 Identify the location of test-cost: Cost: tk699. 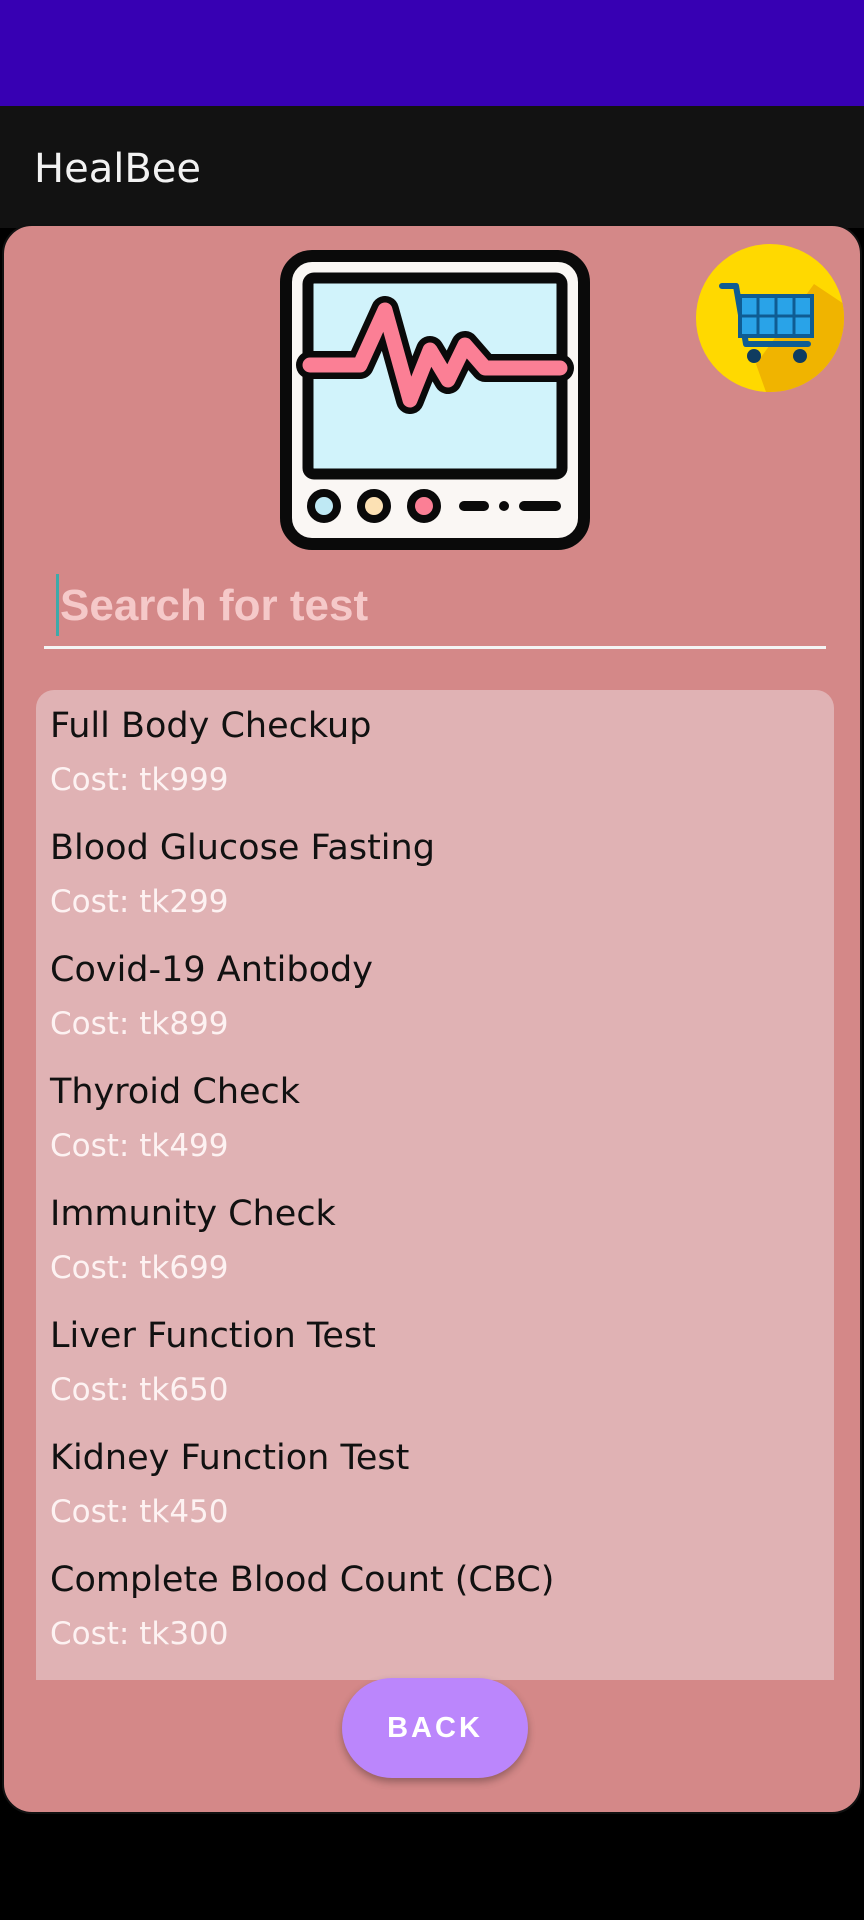
(139, 1268).